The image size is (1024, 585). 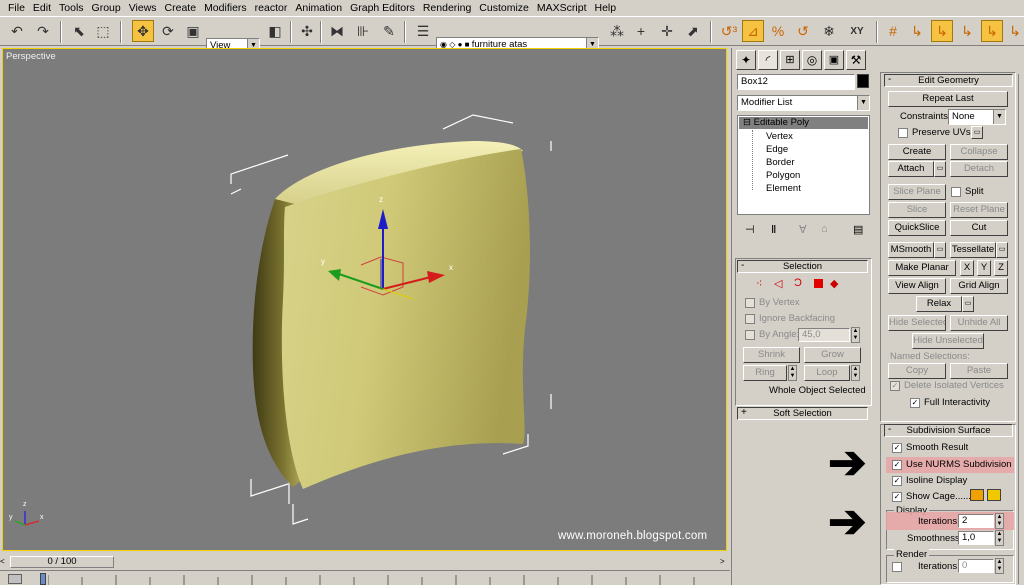 What do you see at coordinates (922, 268) in the screenshot?
I see `make-planar-button: Make Planar` at bounding box center [922, 268].